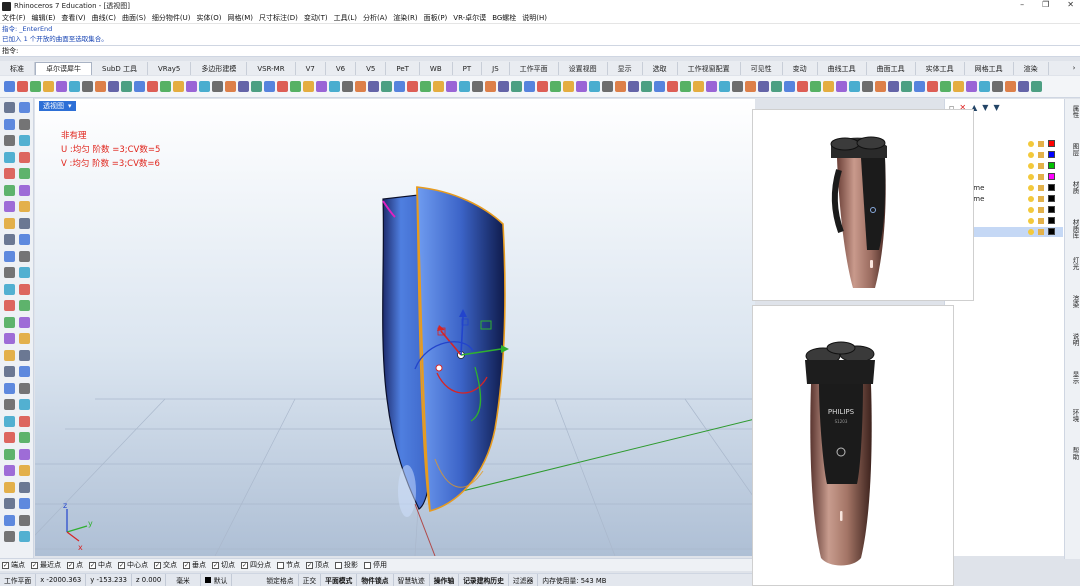  What do you see at coordinates (9, 503) in the screenshot?
I see `left-tool-24-0-icon` at bounding box center [9, 503].